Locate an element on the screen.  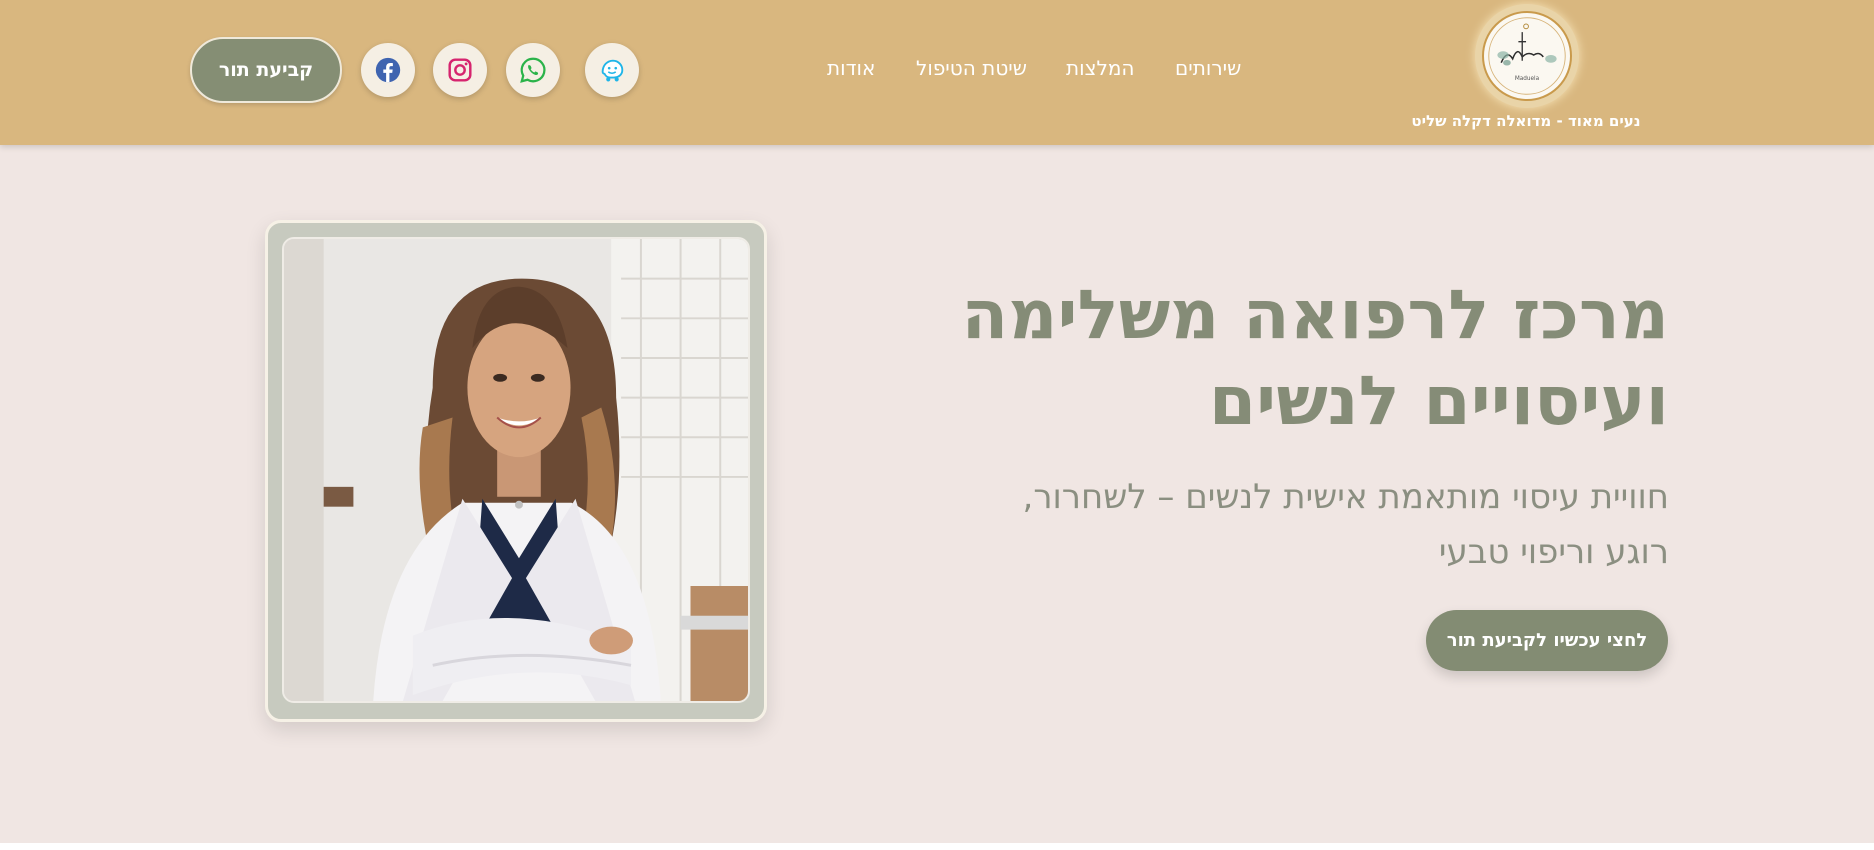
nav-item-recommendations: המלצות is located at coordinates (1100, 68).